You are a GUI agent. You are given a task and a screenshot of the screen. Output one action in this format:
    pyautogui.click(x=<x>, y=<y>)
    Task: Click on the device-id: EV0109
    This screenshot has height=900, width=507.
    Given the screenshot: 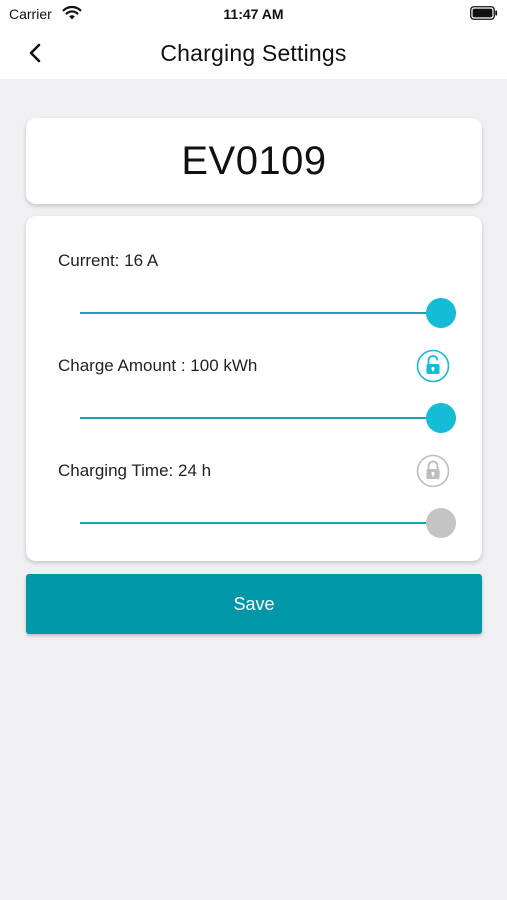 What is the action you would take?
    pyautogui.click(x=254, y=160)
    